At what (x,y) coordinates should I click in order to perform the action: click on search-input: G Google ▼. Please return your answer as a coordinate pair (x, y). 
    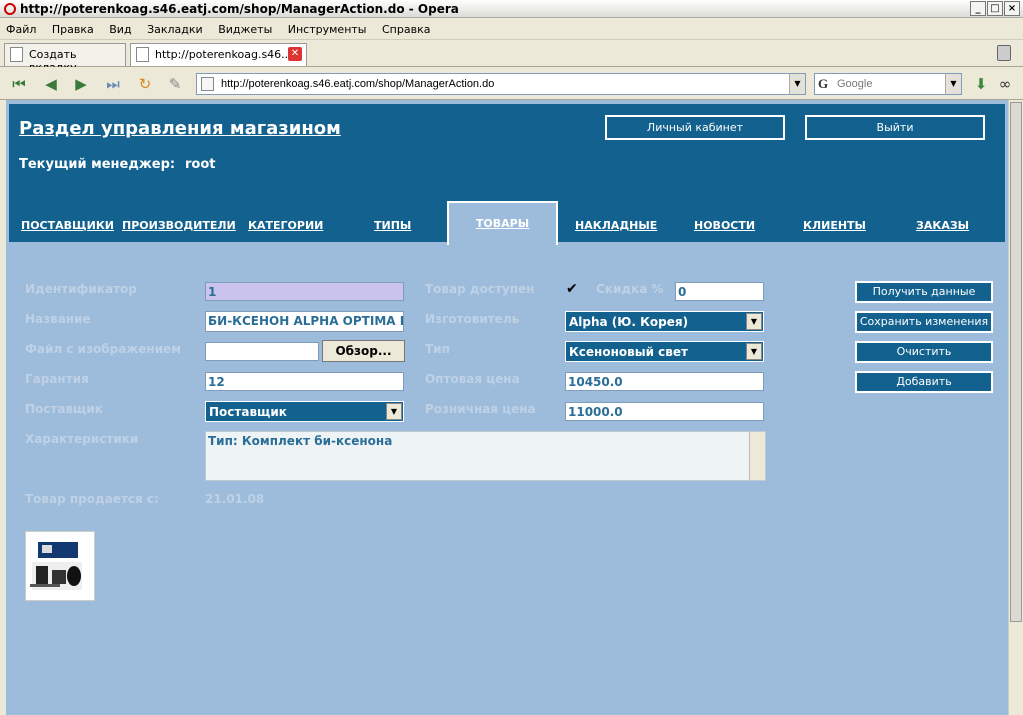
    Looking at the image, I should click on (888, 84).